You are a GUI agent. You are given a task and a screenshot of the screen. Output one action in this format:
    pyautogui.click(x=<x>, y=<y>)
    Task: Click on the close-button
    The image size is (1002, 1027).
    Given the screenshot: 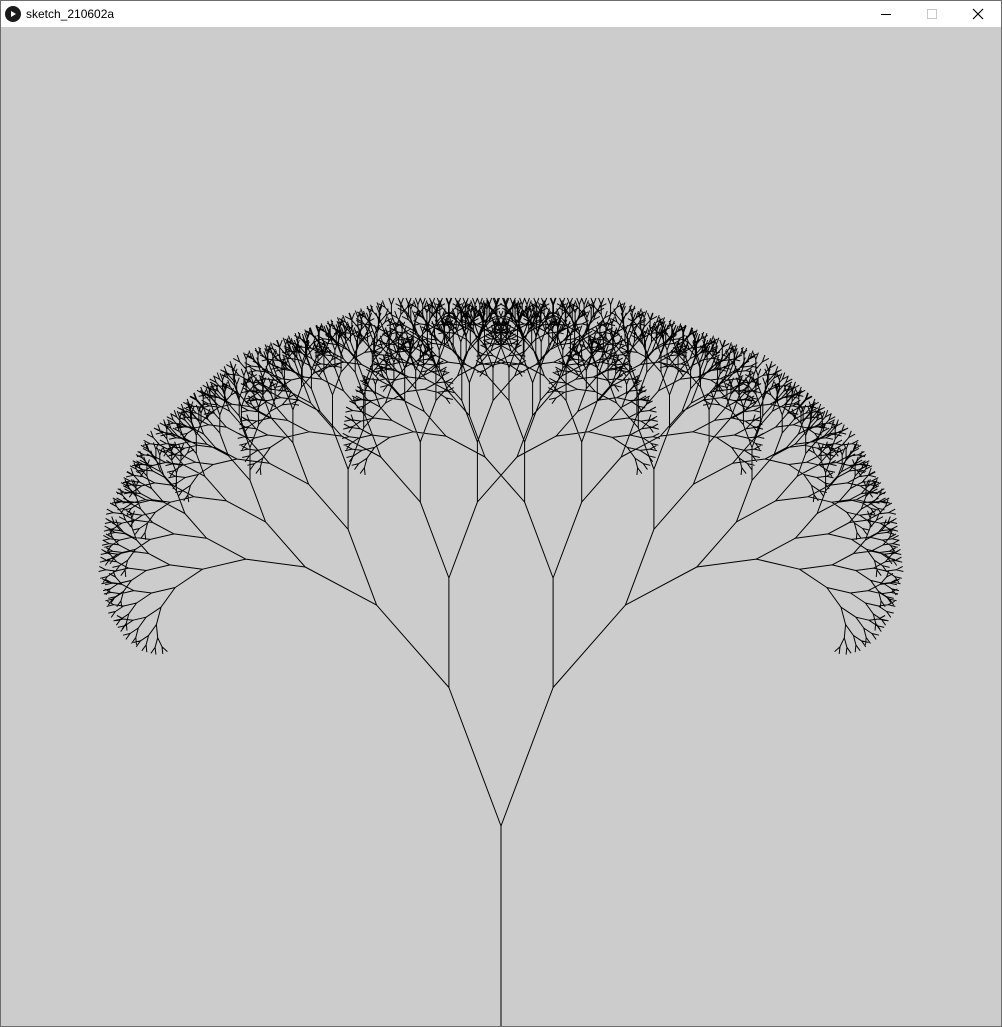 What is the action you would take?
    pyautogui.click(x=978, y=14)
    